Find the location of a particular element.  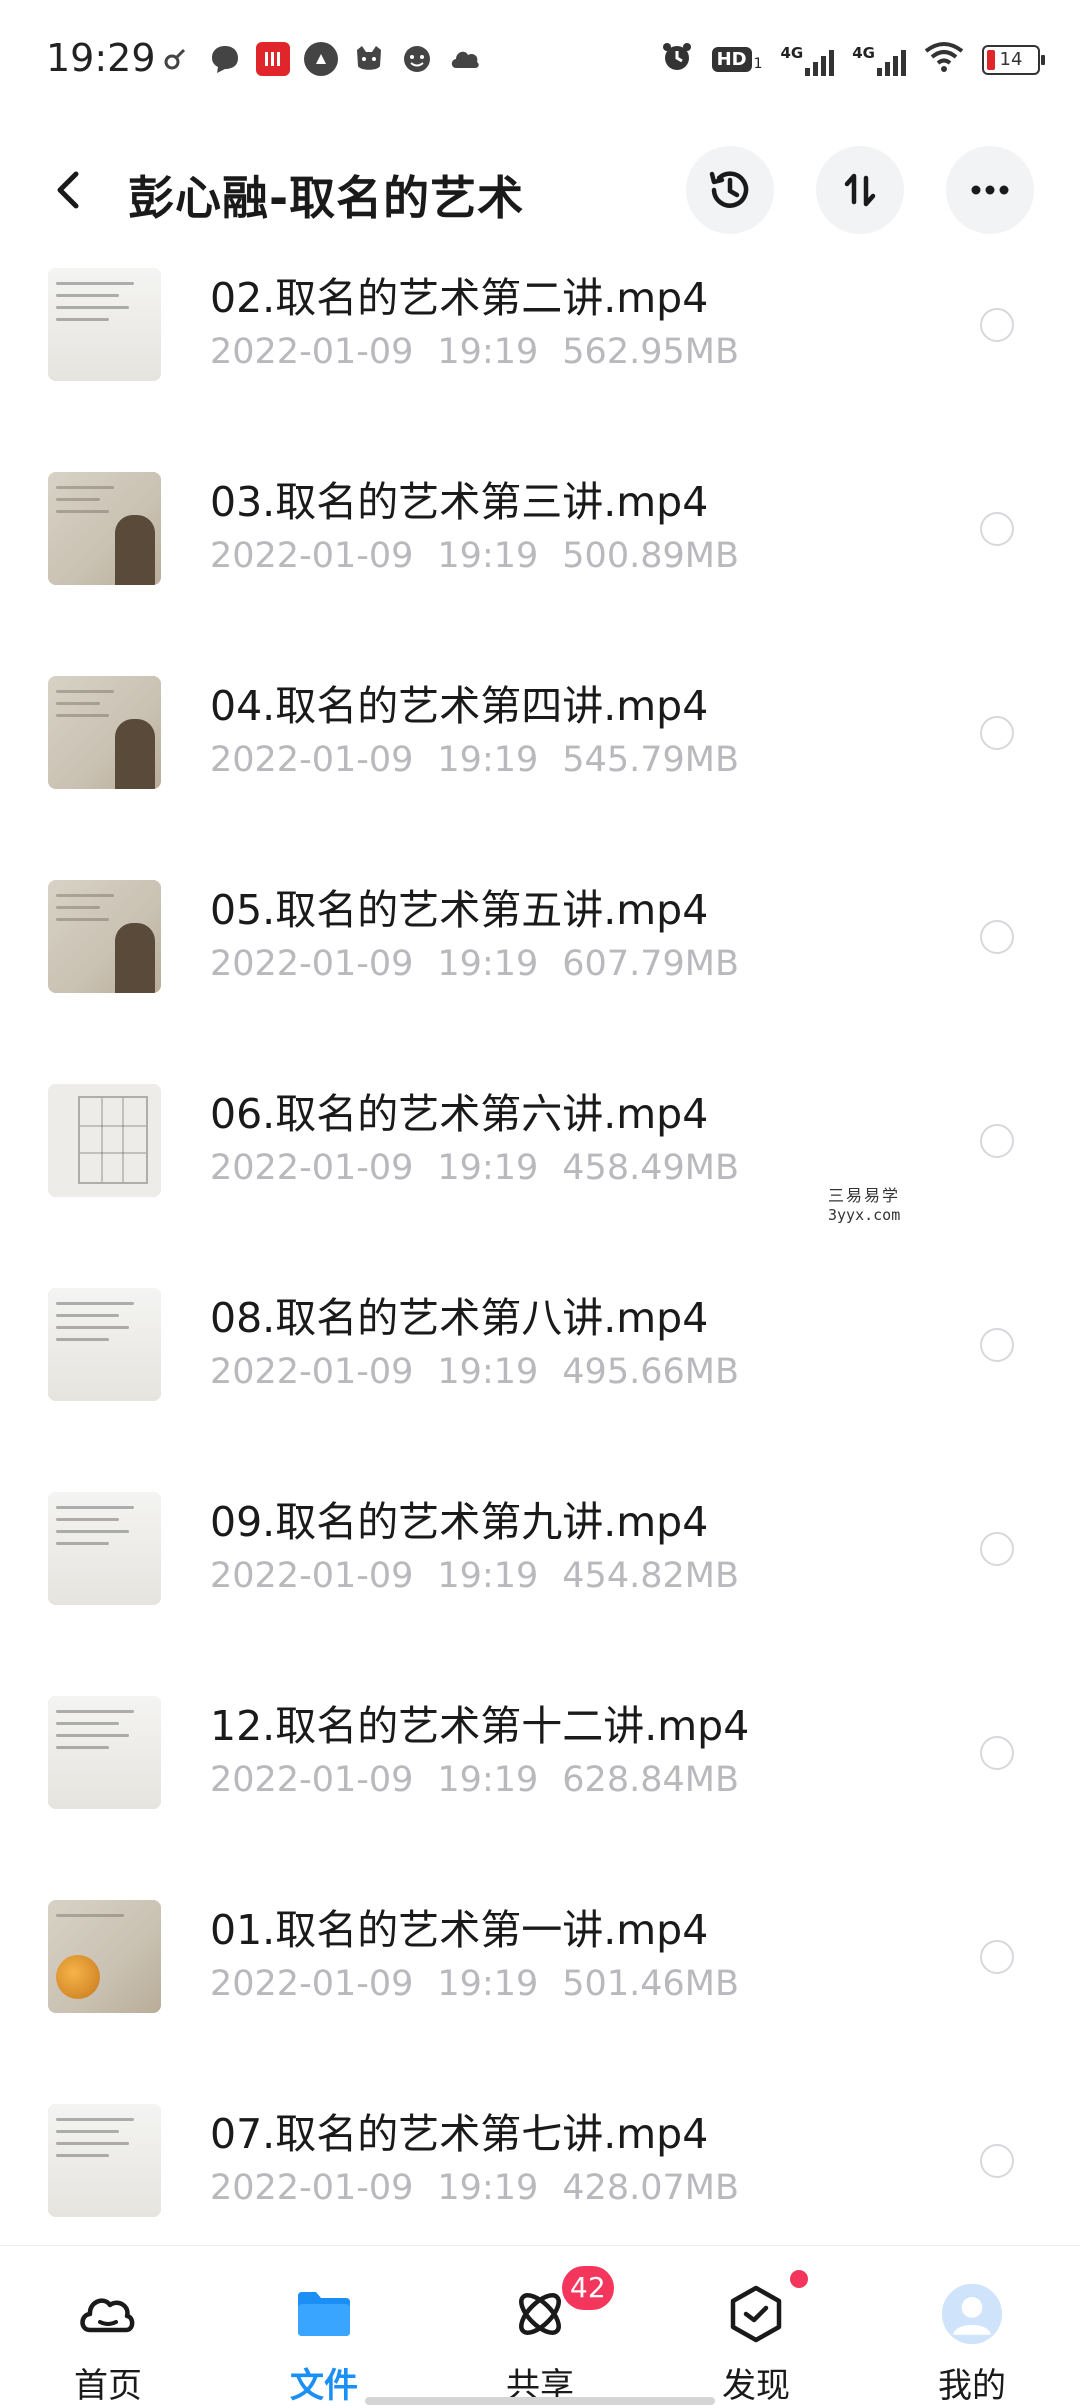

signal-2: 4G is located at coordinates (879, 60).